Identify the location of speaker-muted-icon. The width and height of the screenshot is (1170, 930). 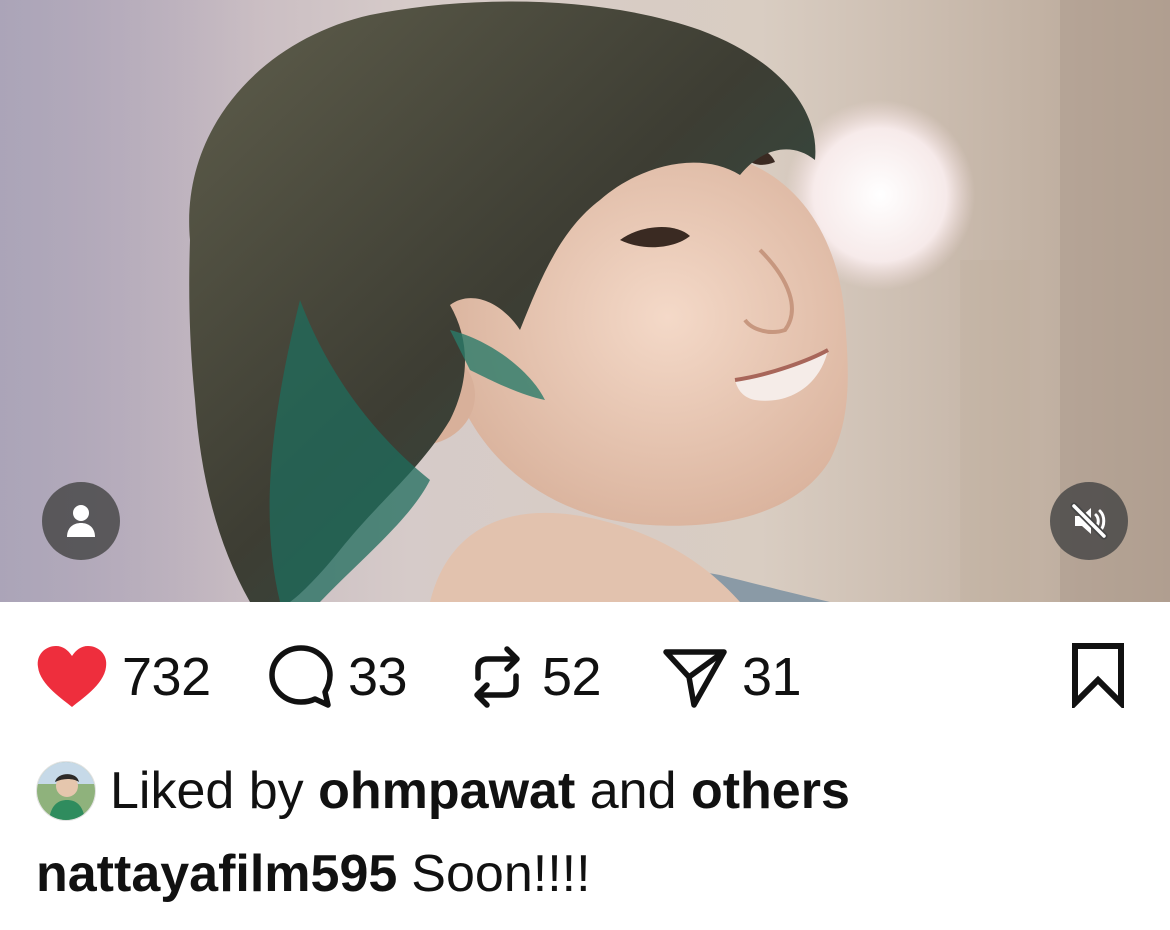
(1089, 521).